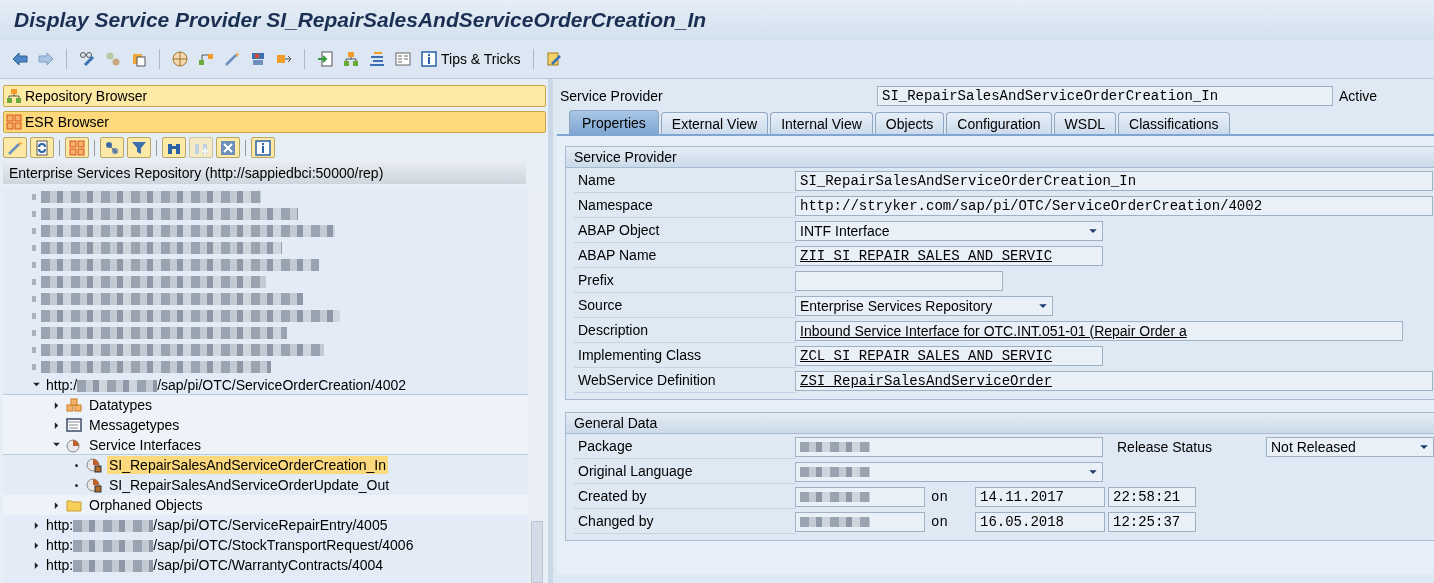  Describe the element at coordinates (274, 122) in the screenshot. I see `navigator-panel-button: ESR Browser` at that location.